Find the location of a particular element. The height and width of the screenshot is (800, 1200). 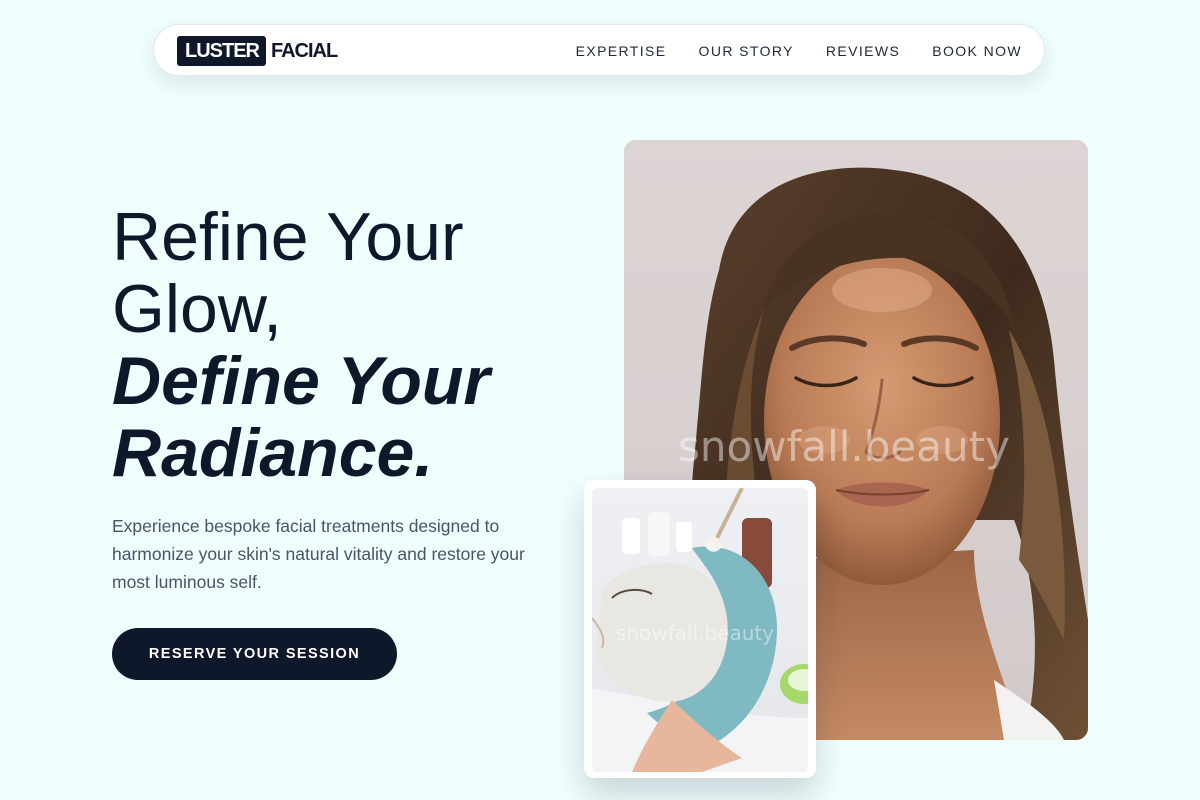

nav-link-reviews: REVIEWS is located at coordinates (863, 51).